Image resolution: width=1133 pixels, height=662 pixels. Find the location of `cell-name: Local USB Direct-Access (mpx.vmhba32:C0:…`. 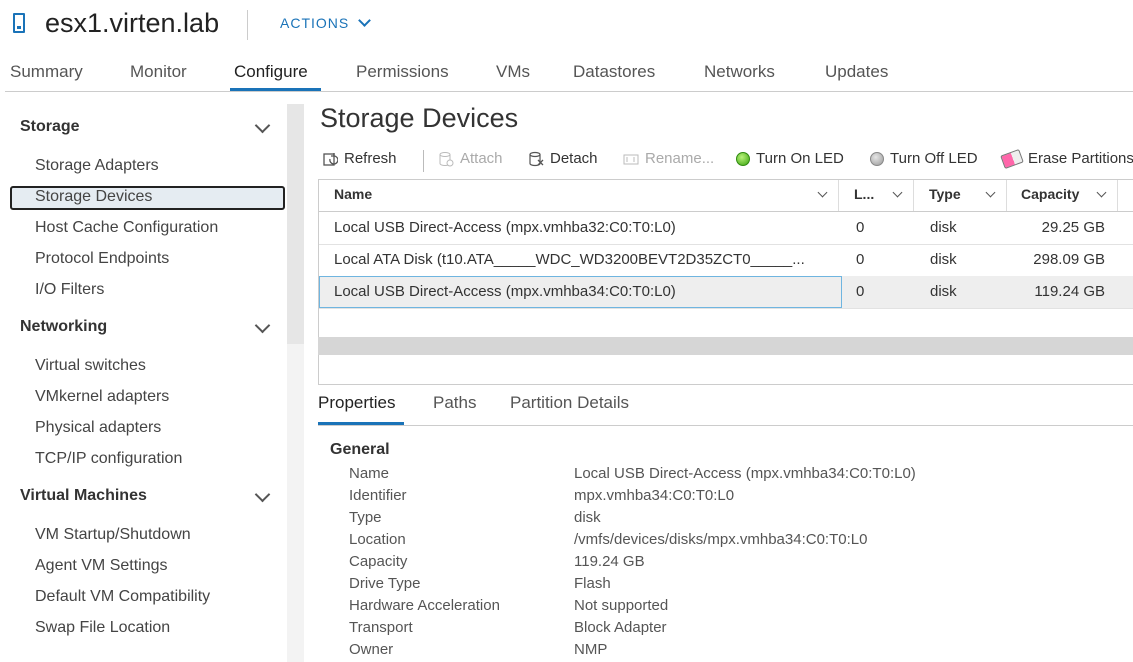

cell-name: Local USB Direct-Access (mpx.vmhba32:C0:… is located at coordinates (505, 227).